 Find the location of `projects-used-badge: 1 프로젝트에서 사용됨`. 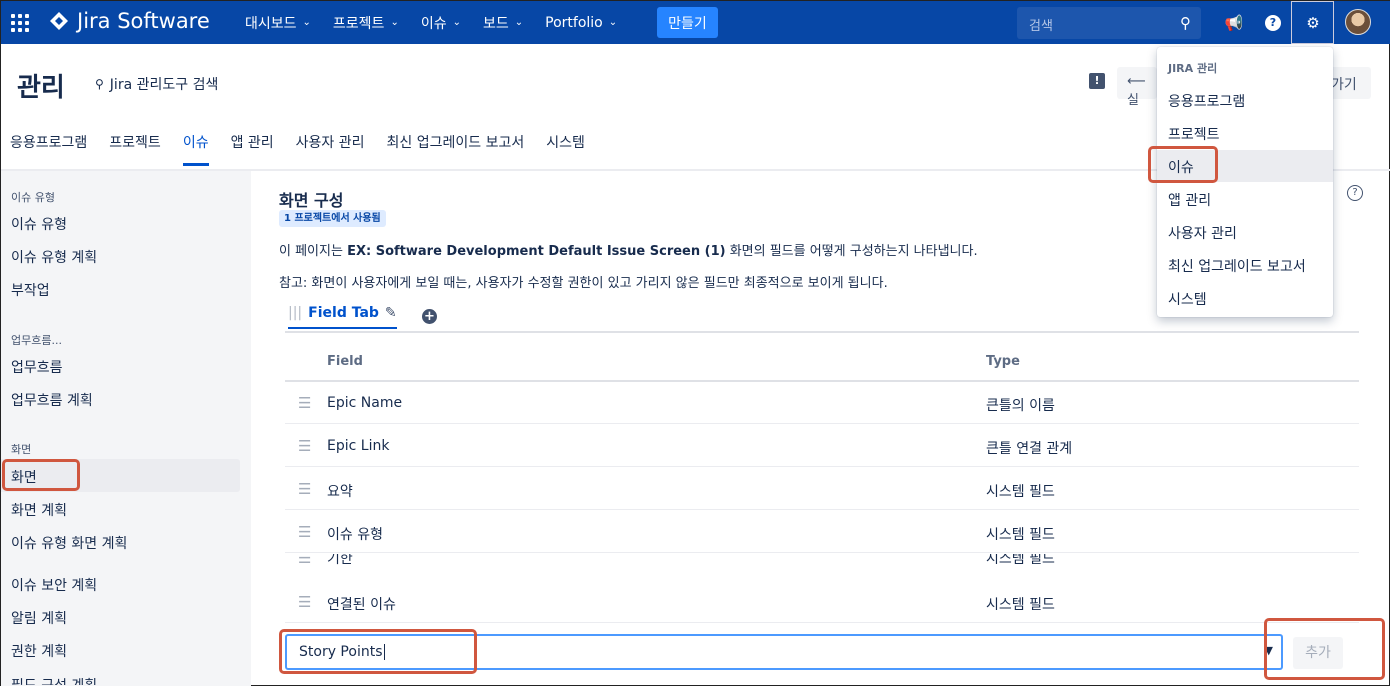

projects-used-badge: 1 프로젝트에서 사용됨 is located at coordinates (332, 218).